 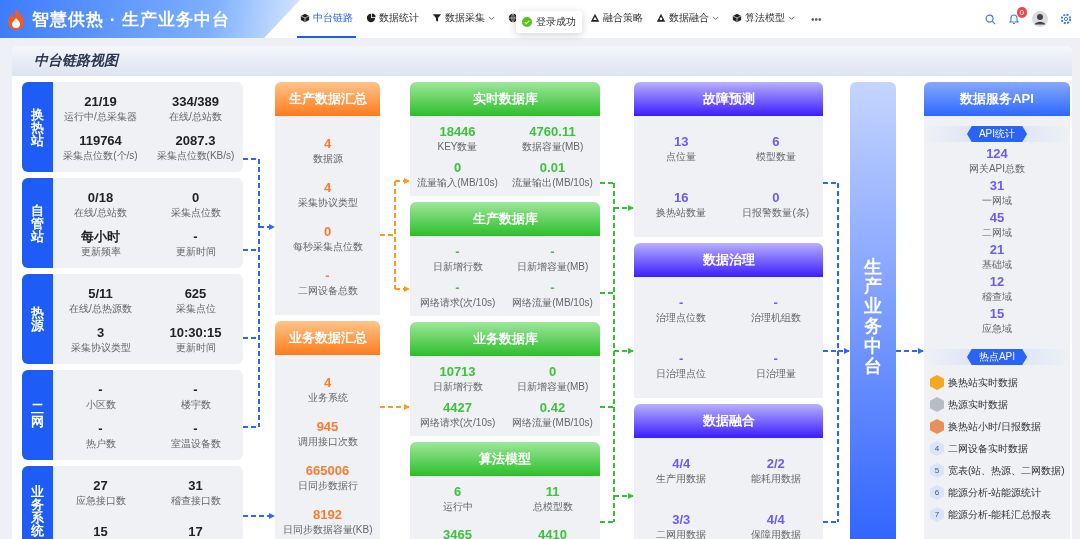 What do you see at coordinates (552, 266) in the screenshot?
I see `metric-label: 日新增容量(MB)` at bounding box center [552, 266].